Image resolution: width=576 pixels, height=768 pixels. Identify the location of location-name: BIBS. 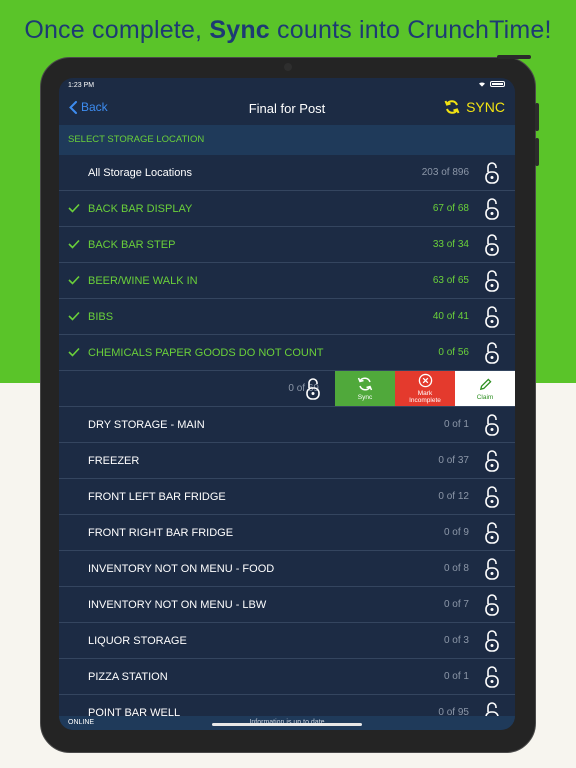
(101, 317).